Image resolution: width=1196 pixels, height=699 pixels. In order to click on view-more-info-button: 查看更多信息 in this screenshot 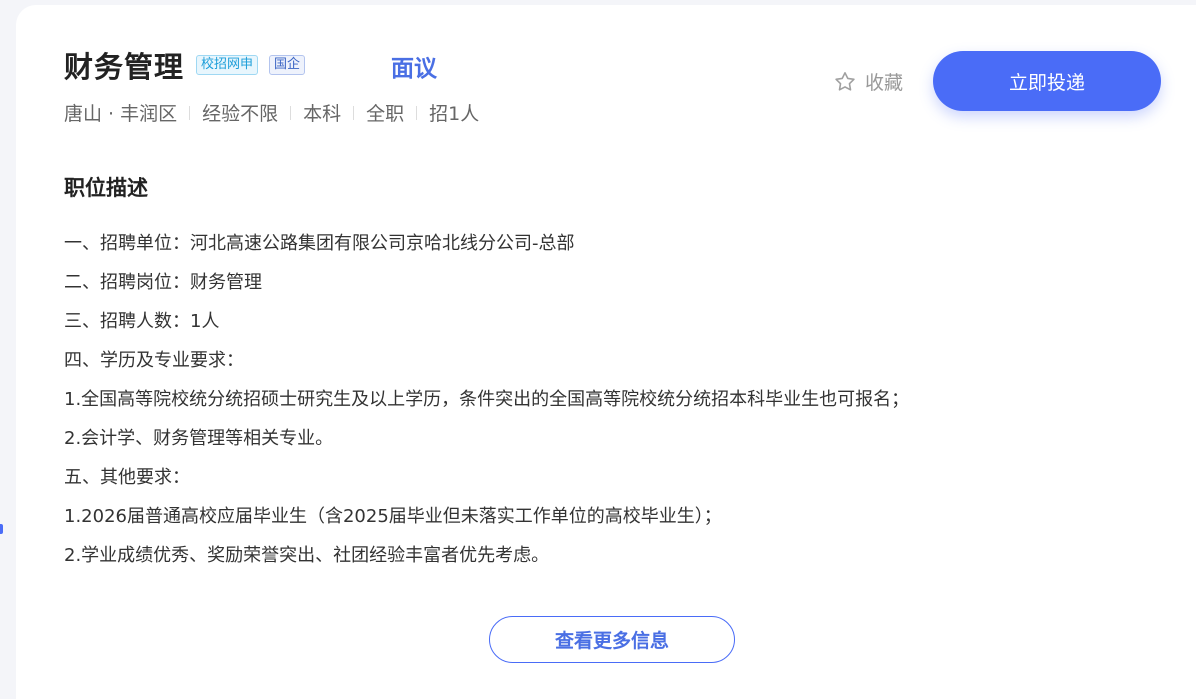, I will do `click(612, 639)`.